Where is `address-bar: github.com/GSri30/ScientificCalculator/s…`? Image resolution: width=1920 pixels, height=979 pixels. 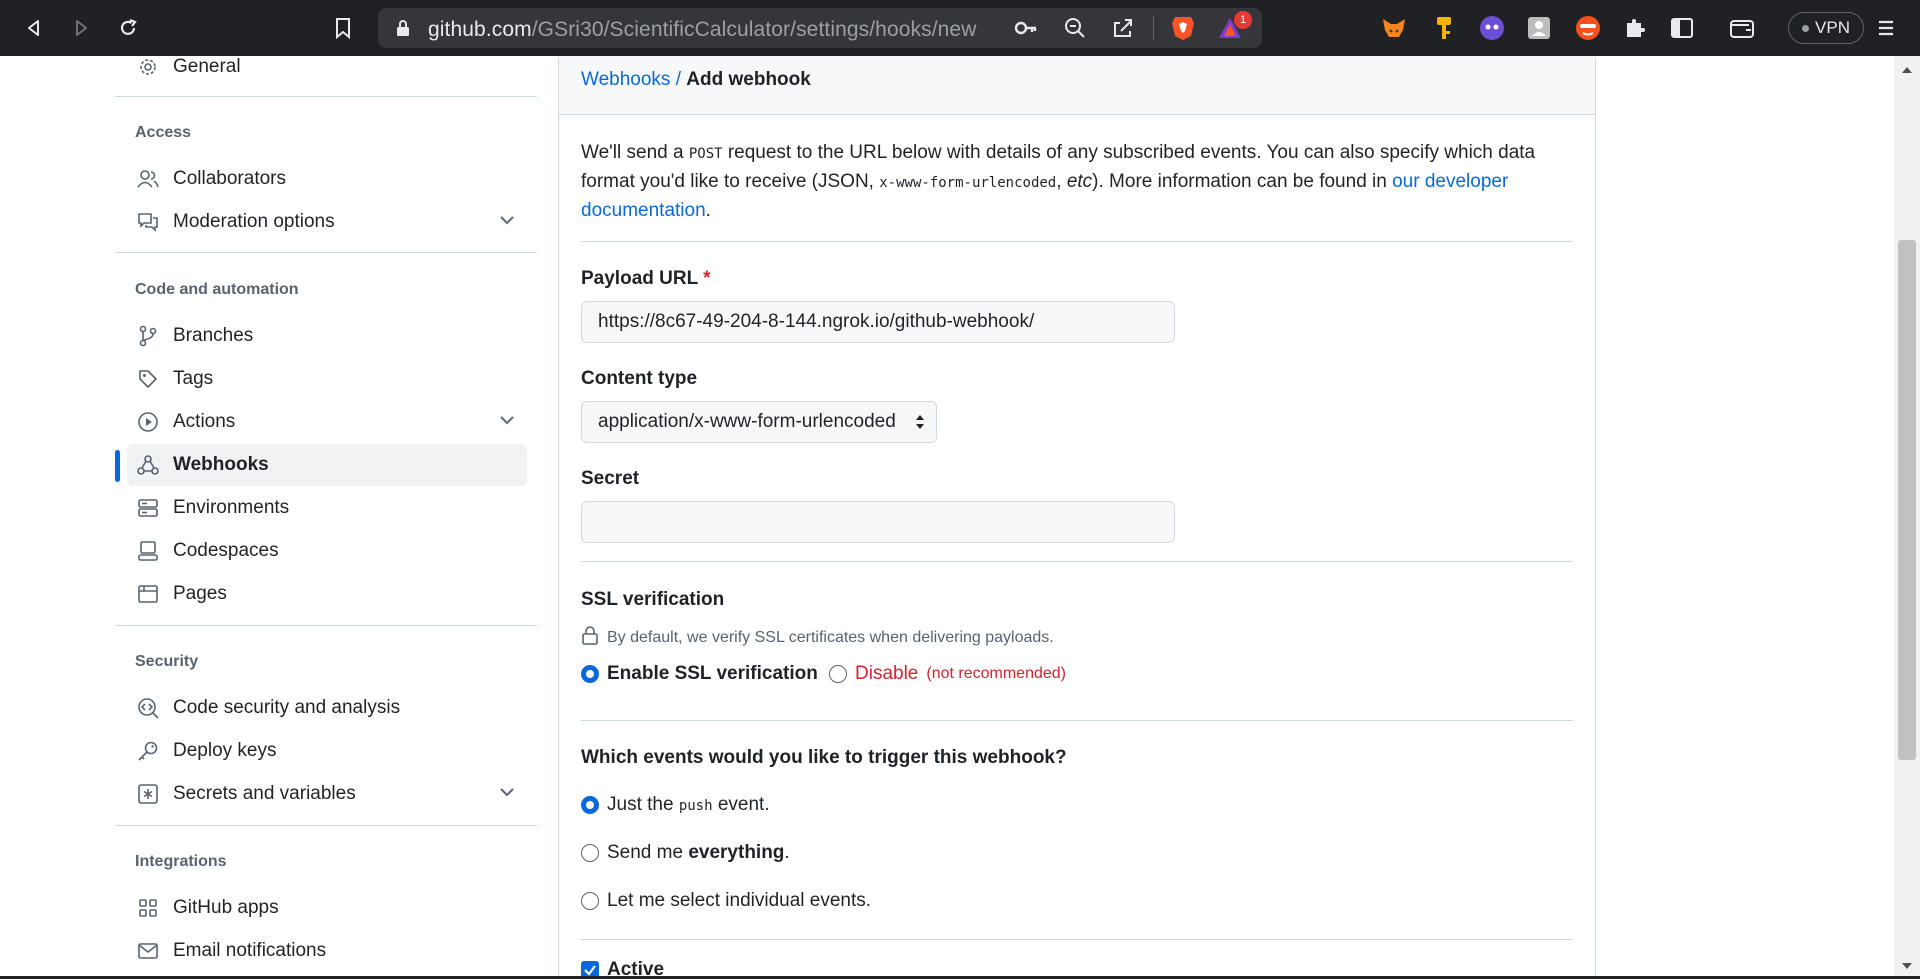
address-bar: github.com/GSri30/ScientificCalculator/s… is located at coordinates (820, 28).